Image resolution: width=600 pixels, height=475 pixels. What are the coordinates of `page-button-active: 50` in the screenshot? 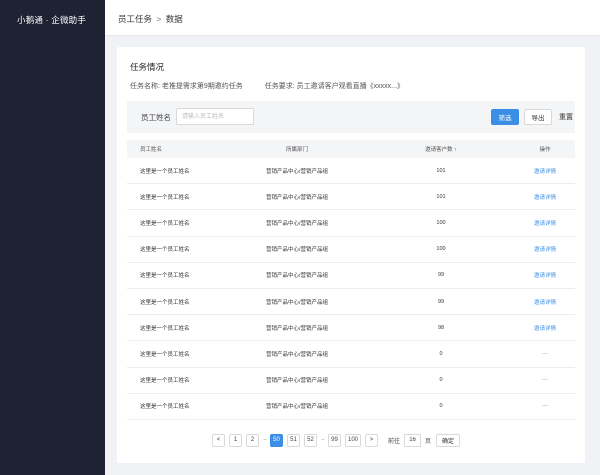 It's located at (276, 440).